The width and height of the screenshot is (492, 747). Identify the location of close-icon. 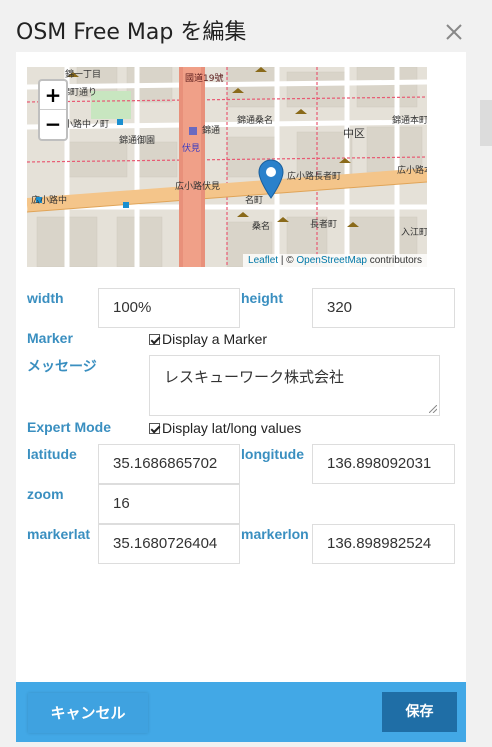
(454, 32).